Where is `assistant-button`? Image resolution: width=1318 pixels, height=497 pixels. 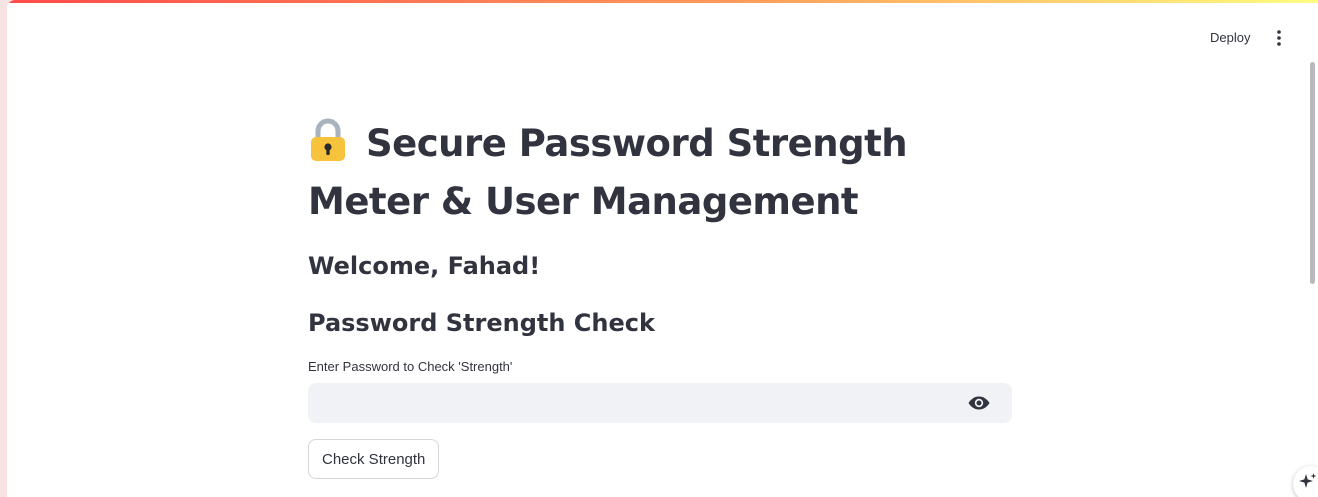
assistant-button is located at coordinates (1305, 481).